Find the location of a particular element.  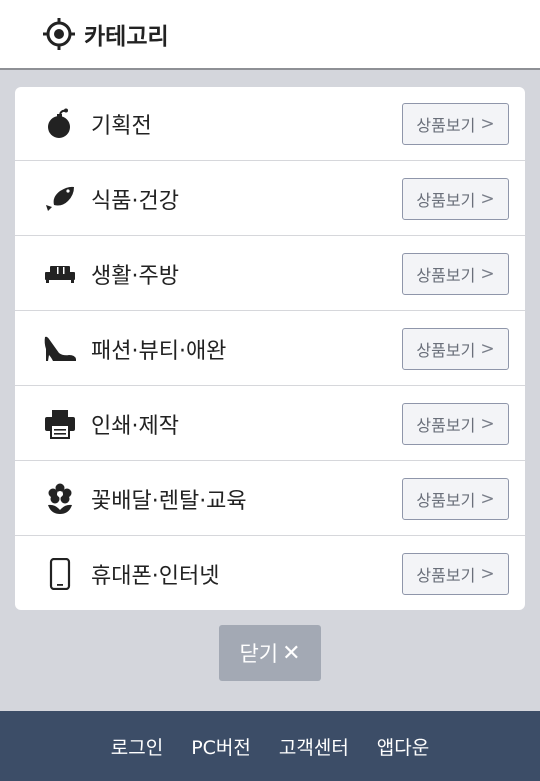

category-label: 인쇄·제작 is located at coordinates (135, 426).